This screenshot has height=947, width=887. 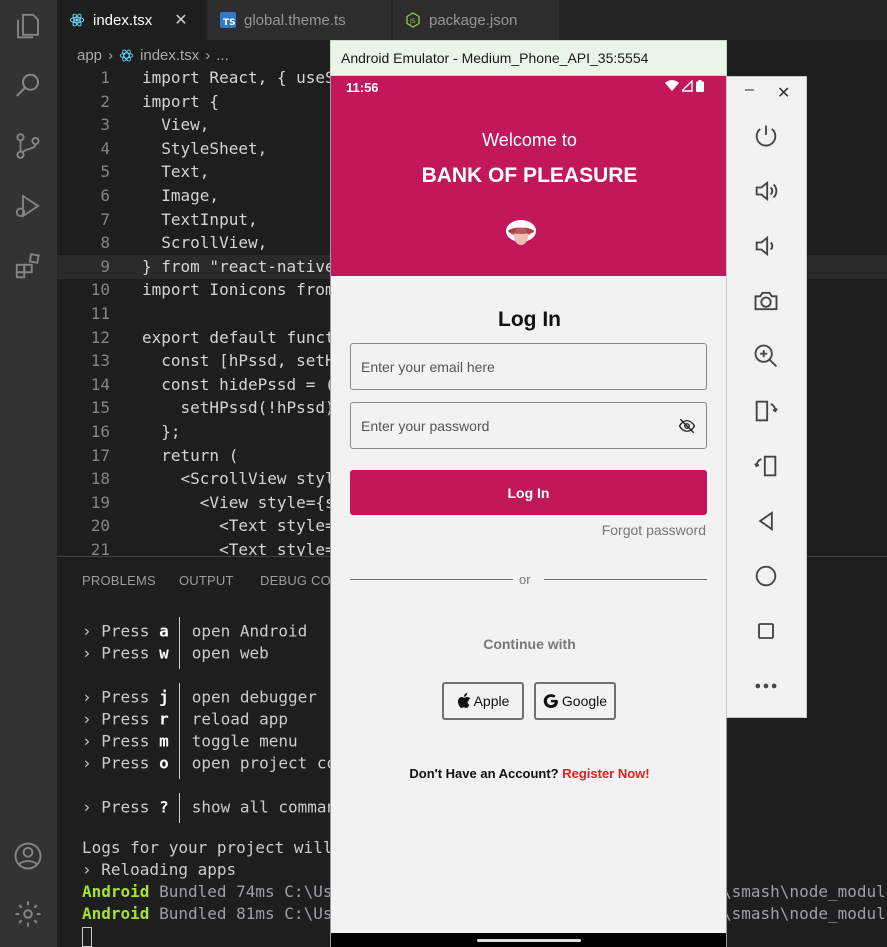 What do you see at coordinates (169, 55) in the screenshot?
I see `breadcrumb-file: index.tsx` at bounding box center [169, 55].